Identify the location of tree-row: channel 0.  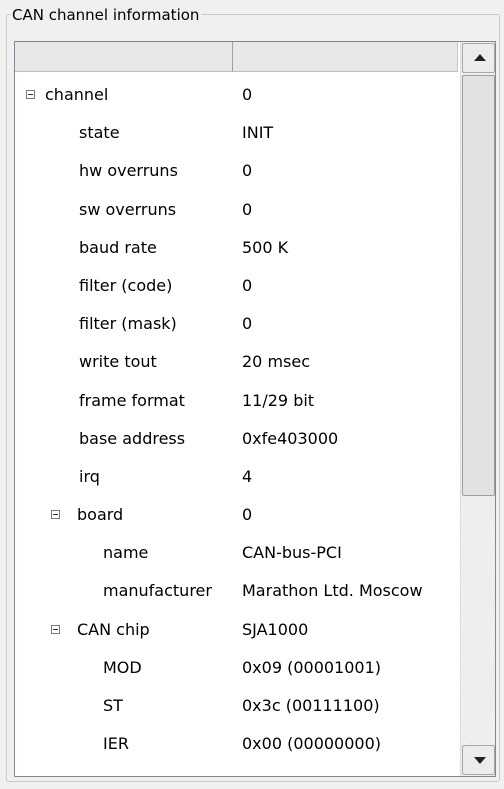
(236, 95).